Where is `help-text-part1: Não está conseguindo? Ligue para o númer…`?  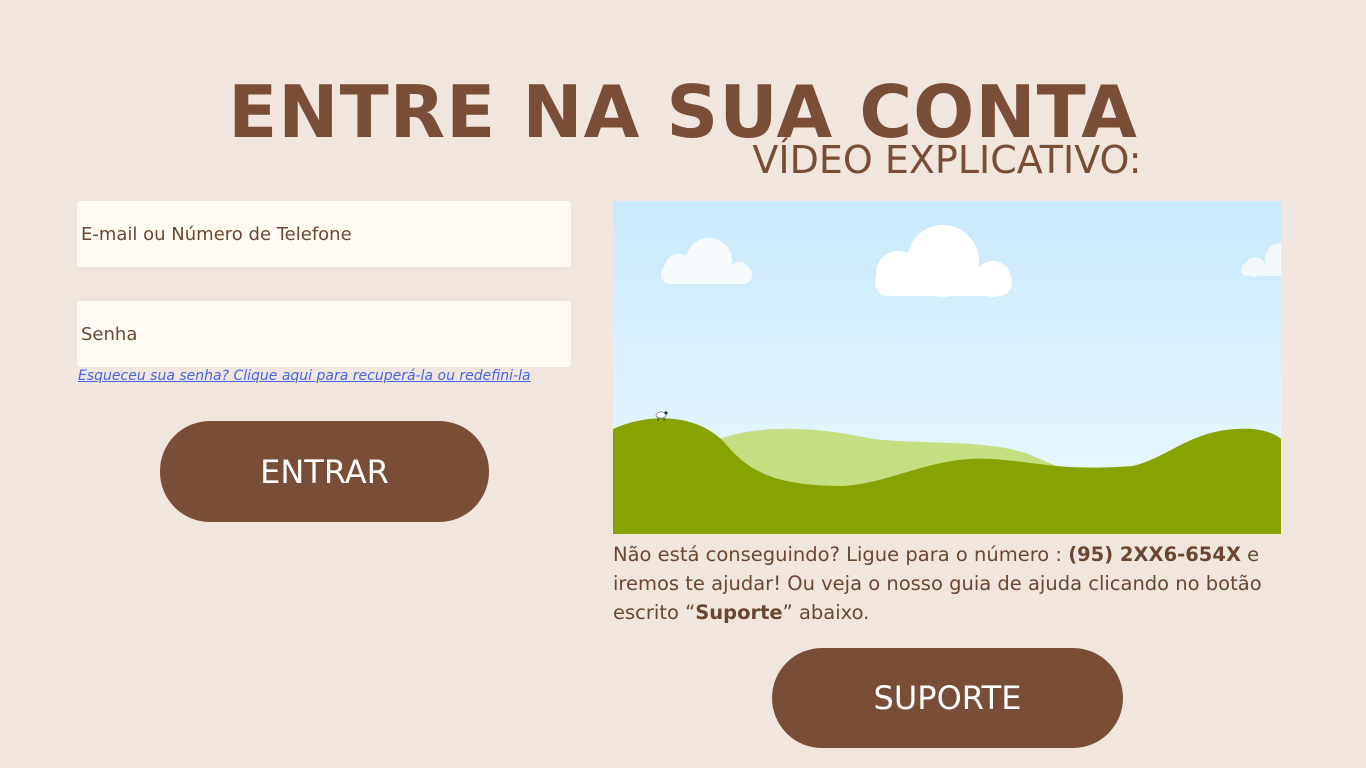 help-text-part1: Não está conseguindo? Ligue para o númer… is located at coordinates (841, 554).